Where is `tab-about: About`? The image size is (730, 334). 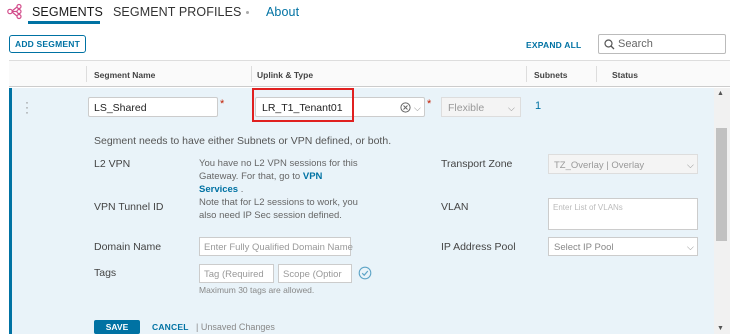 tab-about: About is located at coordinates (282, 12).